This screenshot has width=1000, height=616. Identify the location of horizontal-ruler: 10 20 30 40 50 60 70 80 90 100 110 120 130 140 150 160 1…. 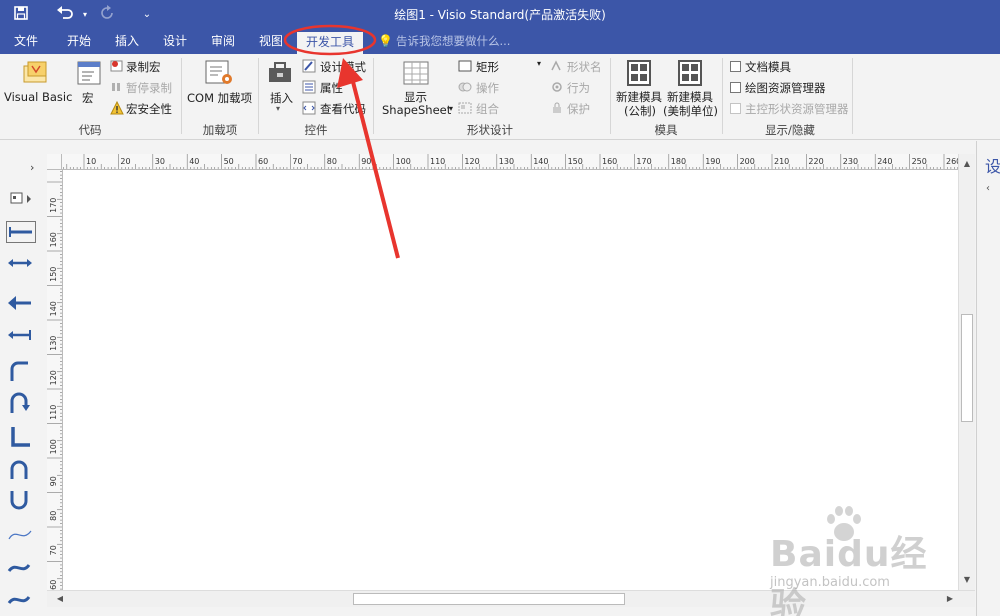
(518, 162).